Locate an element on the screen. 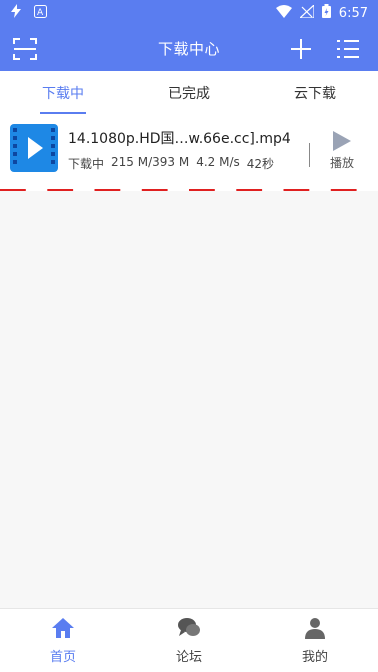 The height and width of the screenshot is (672, 378). file-name: 14.1080p.HD国…w.66e.cc].mp4 is located at coordinates (179, 139).